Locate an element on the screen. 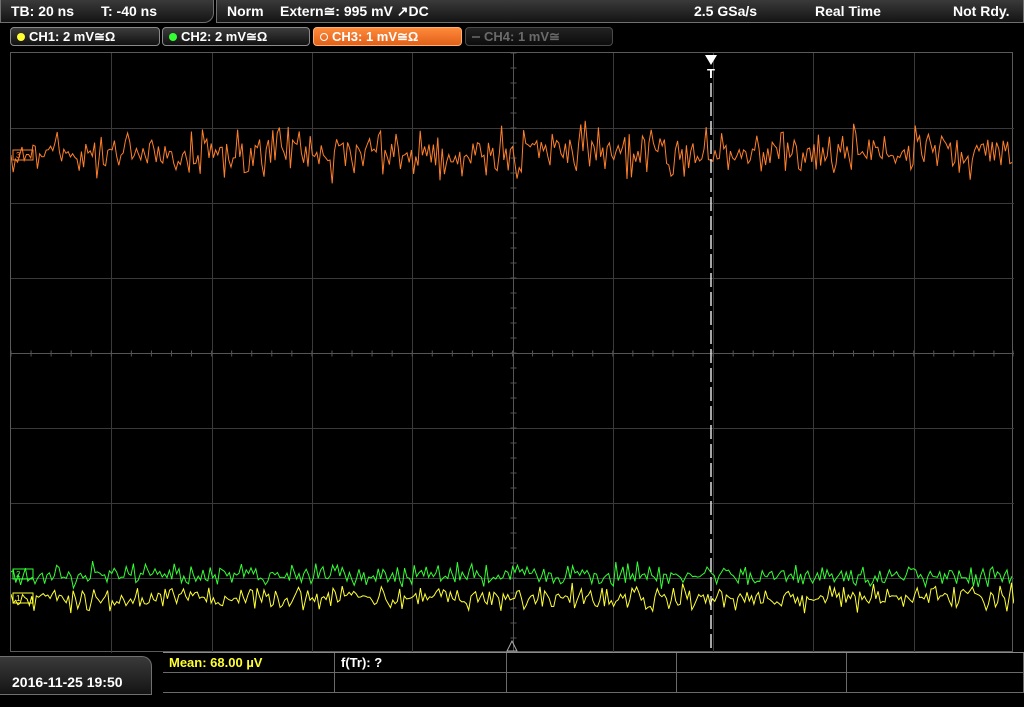 This screenshot has width=1024, height=707. channel-3-tab: CH3: 1 mV≅Ω is located at coordinates (387, 36).